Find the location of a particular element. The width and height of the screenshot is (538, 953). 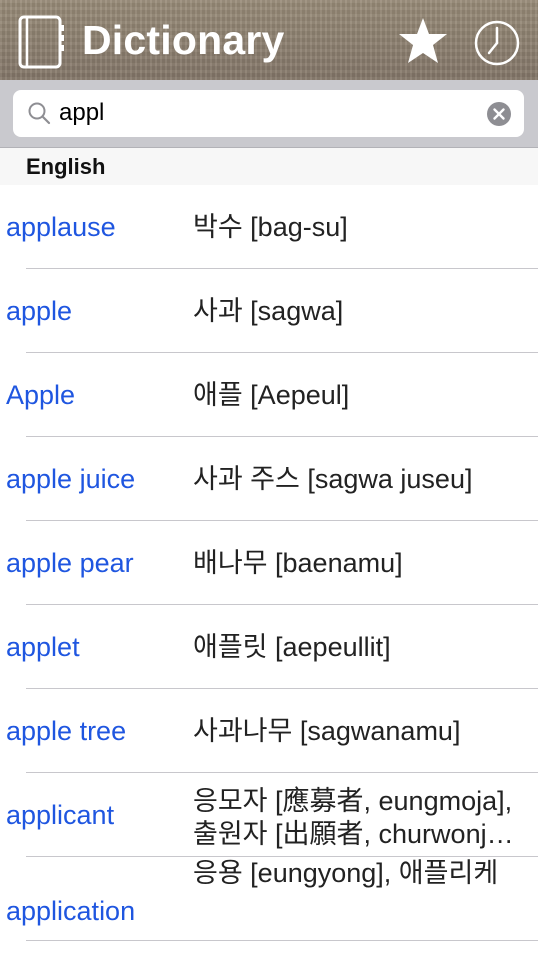

book-icon is located at coordinates (41, 42).